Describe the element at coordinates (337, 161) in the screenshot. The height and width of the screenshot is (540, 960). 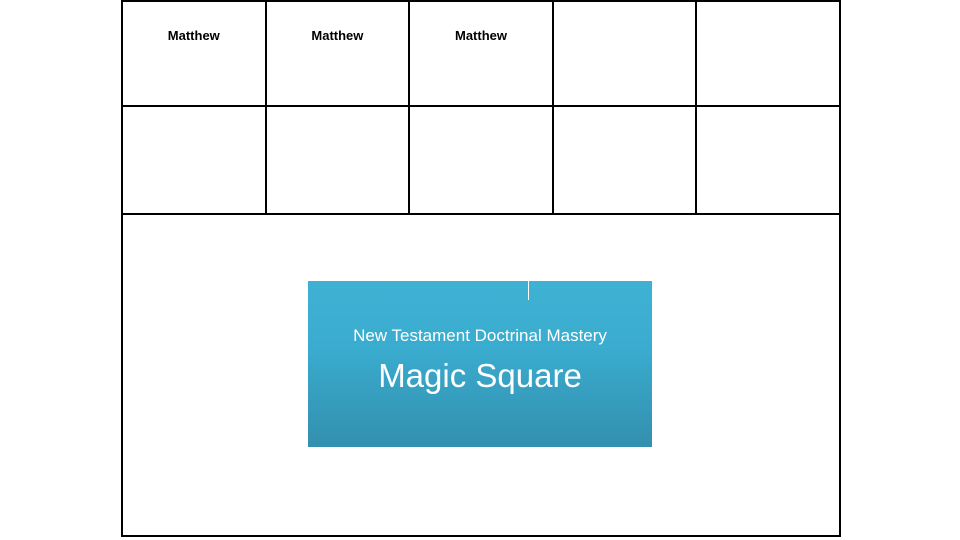
I see `table-cell-r2c2` at that location.